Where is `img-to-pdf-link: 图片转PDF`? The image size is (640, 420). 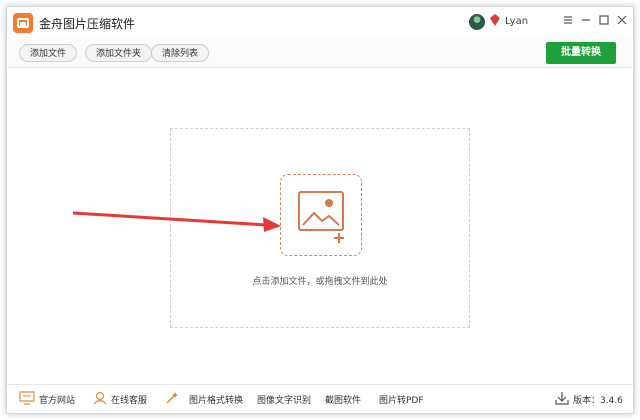
img-to-pdf-link: 图片转PDF is located at coordinates (404, 399).